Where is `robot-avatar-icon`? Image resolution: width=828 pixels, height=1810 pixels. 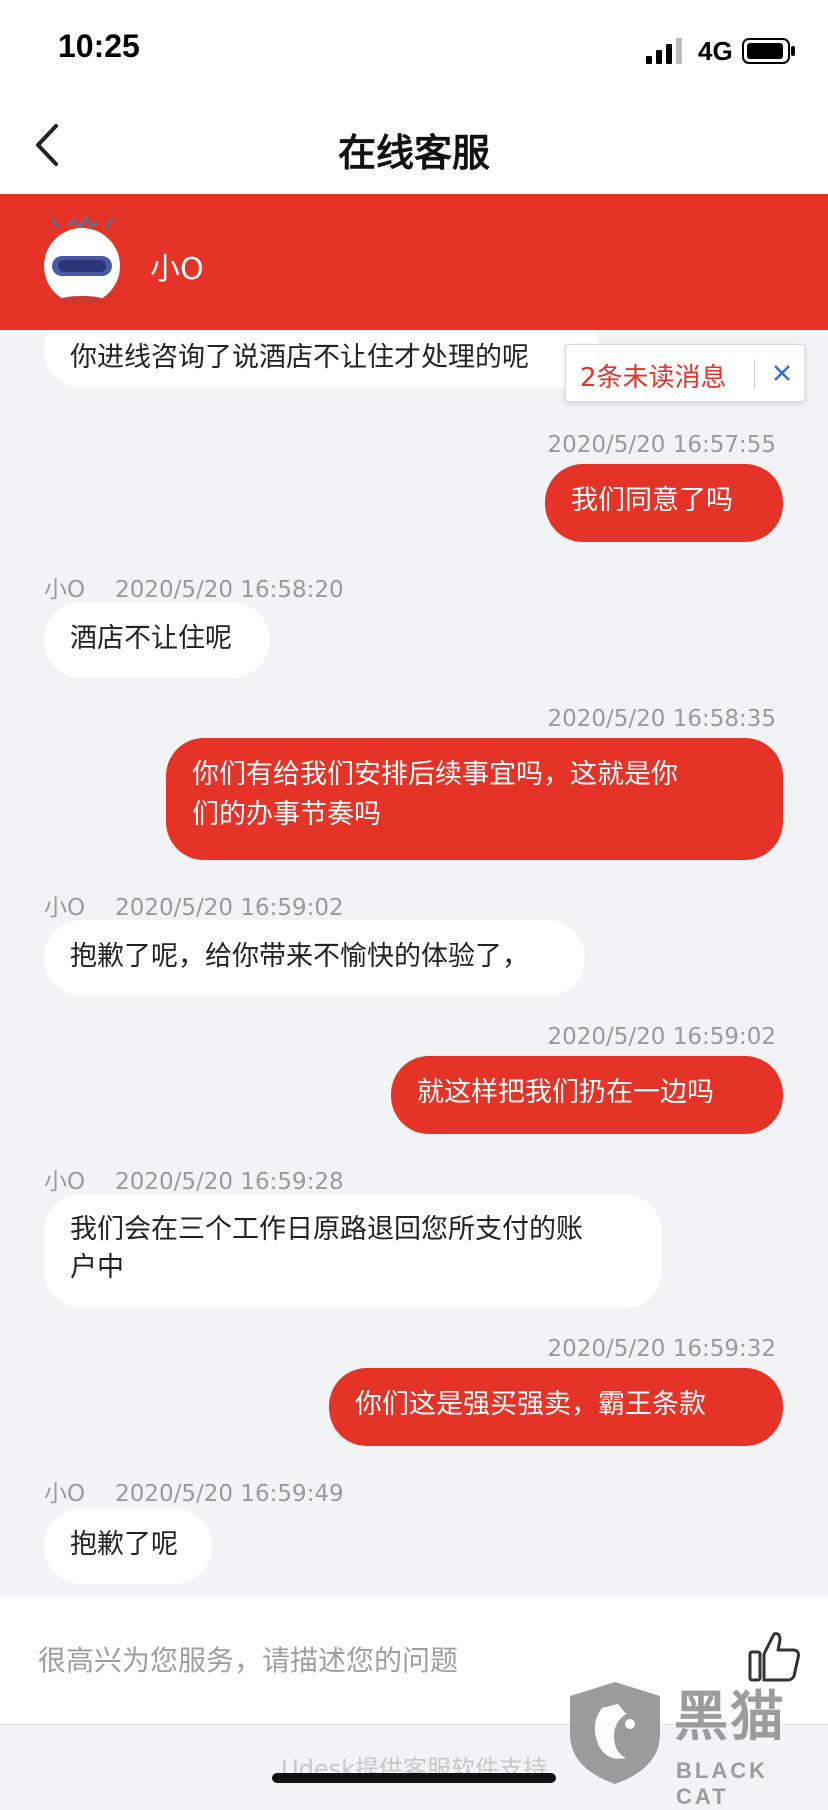
robot-avatar-icon is located at coordinates (82, 259).